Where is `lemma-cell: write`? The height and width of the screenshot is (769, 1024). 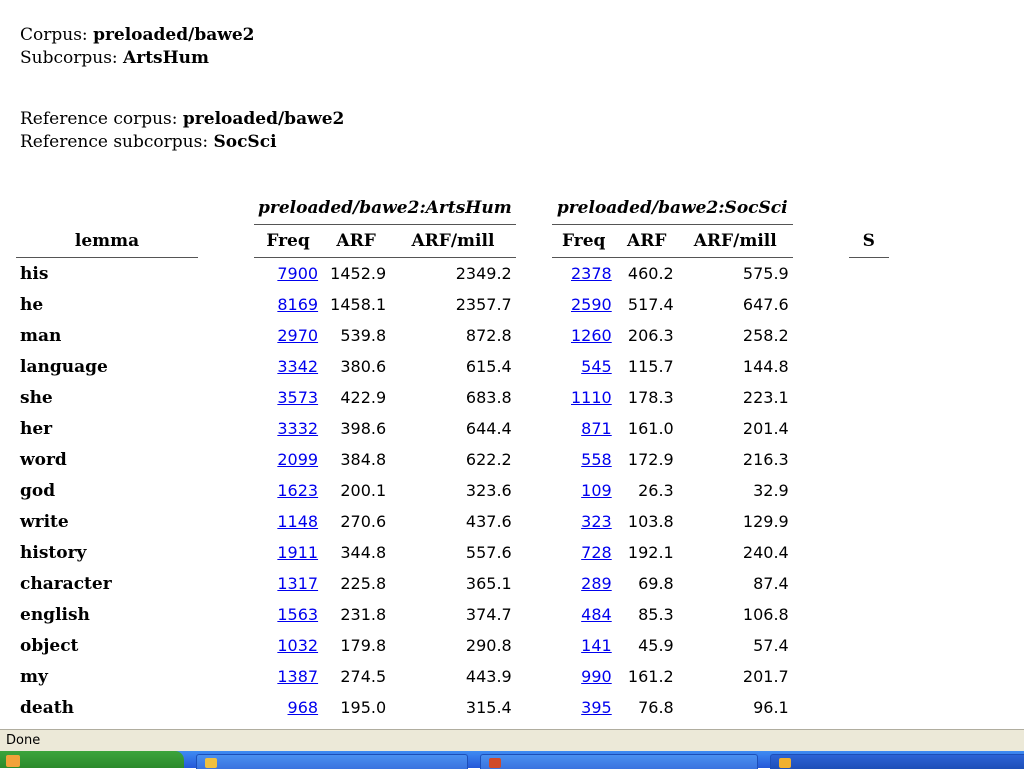 lemma-cell: write is located at coordinates (44, 521).